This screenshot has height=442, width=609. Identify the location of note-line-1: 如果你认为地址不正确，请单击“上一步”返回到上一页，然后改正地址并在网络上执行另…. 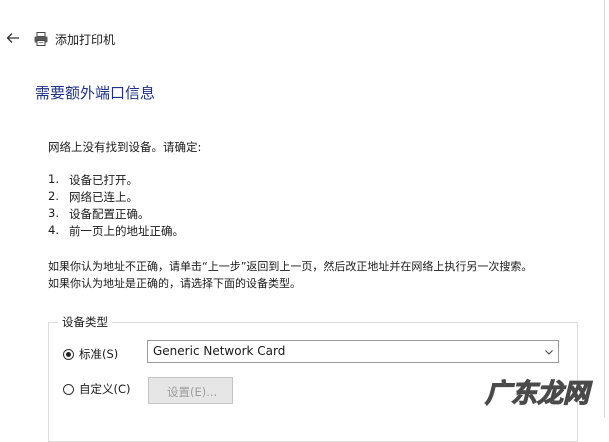
(290, 266).